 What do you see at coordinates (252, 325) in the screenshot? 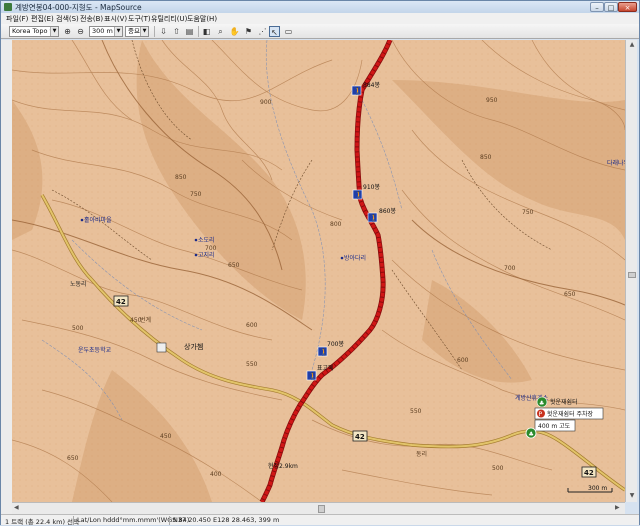
I see `contour-label: 600` at bounding box center [252, 325].